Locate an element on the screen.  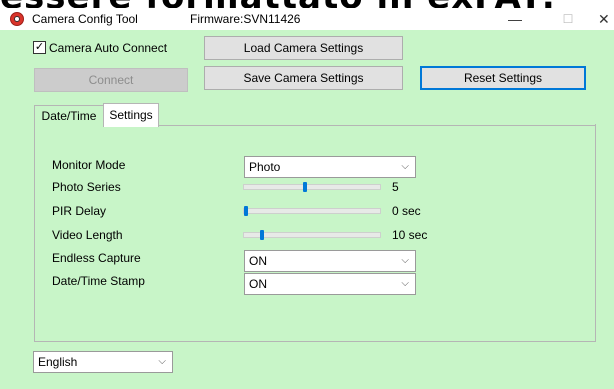
video-length-slider-thumb is located at coordinates (261, 235).